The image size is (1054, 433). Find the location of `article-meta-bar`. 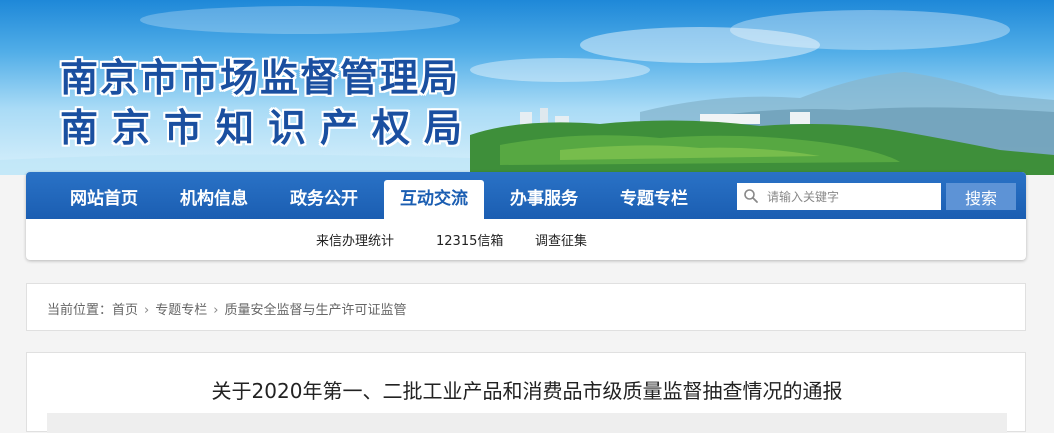

article-meta-bar is located at coordinates (527, 423).